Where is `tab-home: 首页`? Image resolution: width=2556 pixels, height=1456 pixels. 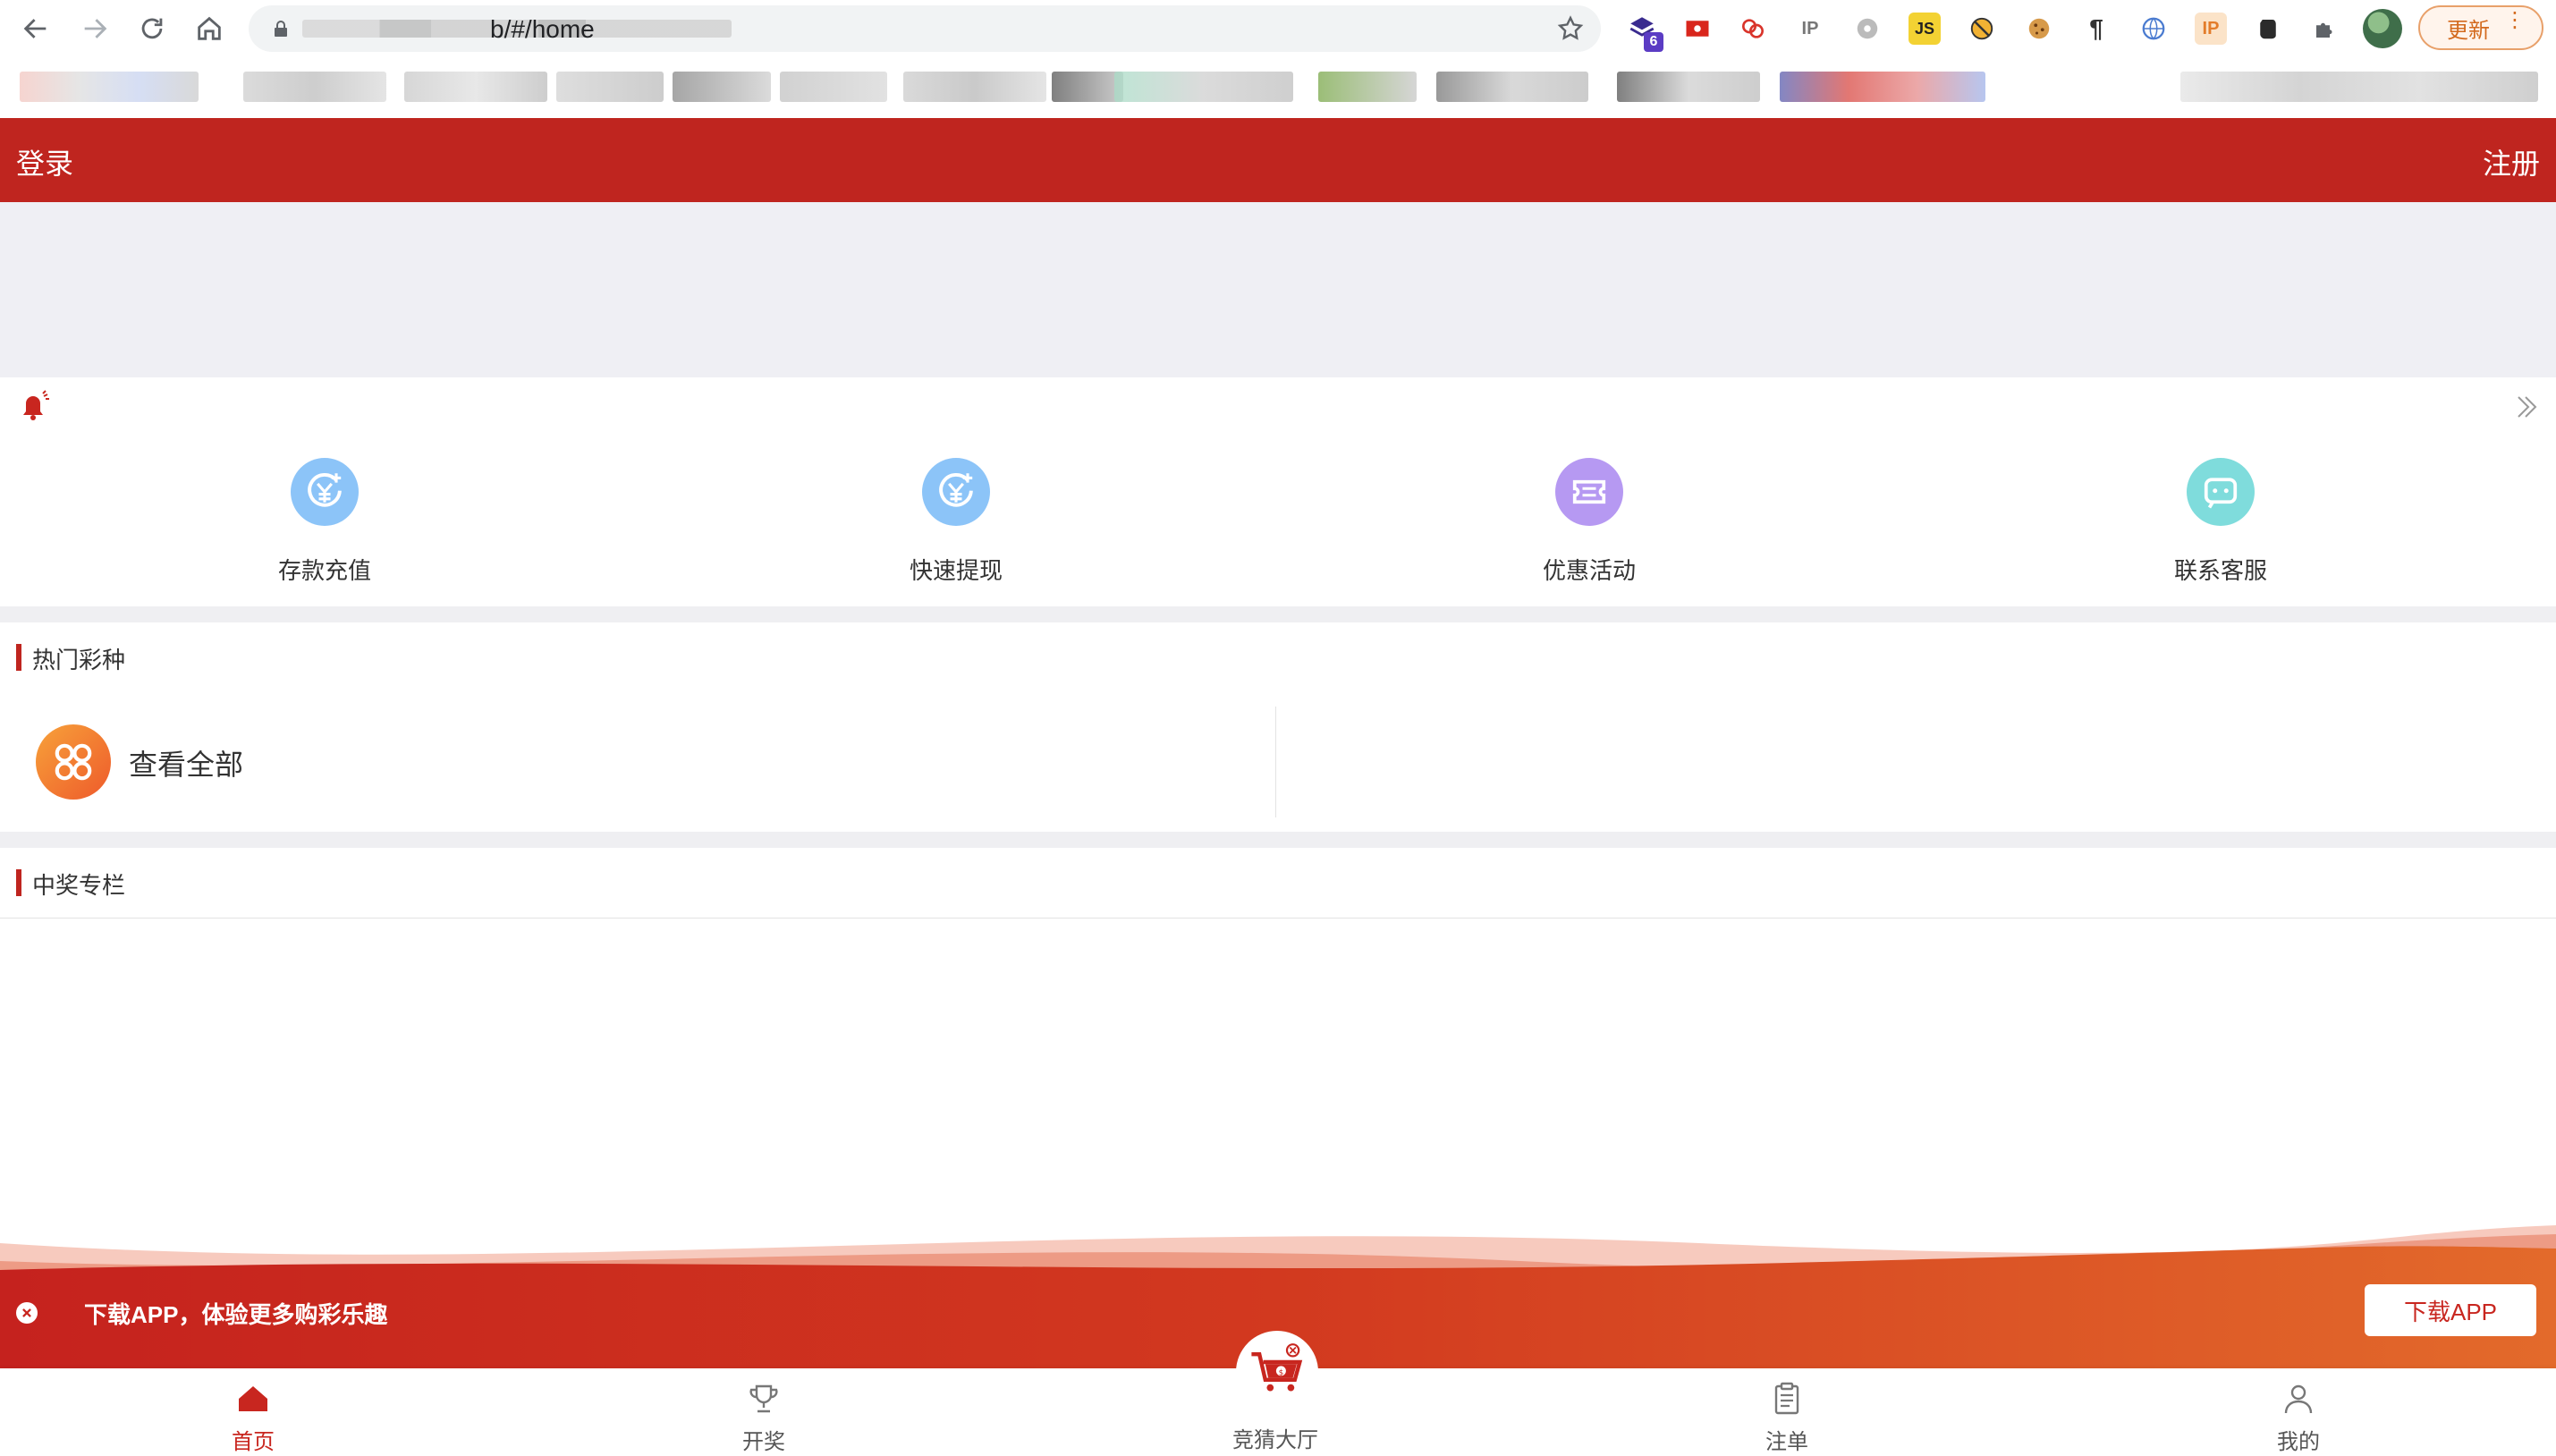 tab-home: 首页 is located at coordinates (253, 1412).